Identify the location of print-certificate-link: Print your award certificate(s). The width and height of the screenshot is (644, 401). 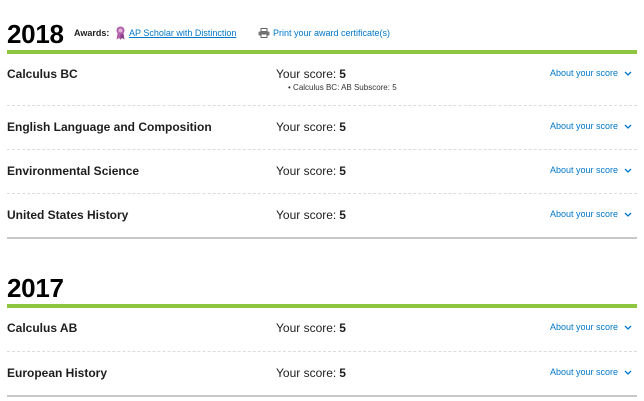
(331, 33).